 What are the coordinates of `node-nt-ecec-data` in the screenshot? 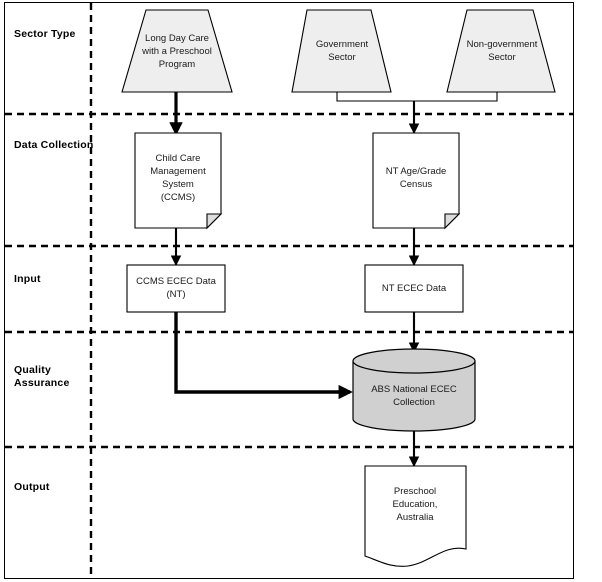 It's located at (414, 288).